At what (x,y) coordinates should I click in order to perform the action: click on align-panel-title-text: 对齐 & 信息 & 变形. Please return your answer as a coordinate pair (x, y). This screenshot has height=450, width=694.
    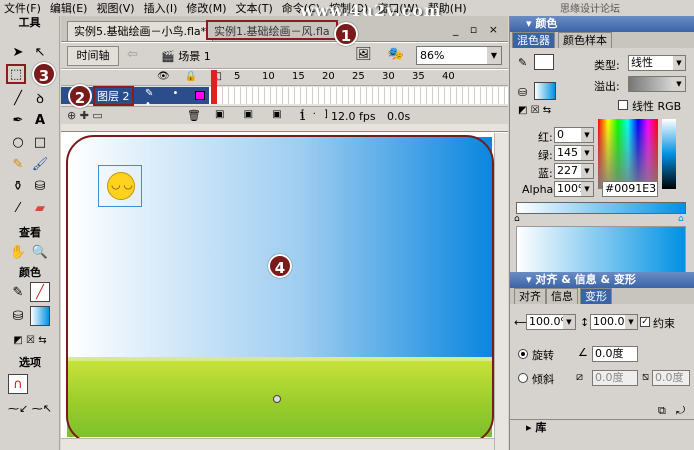
    Looking at the image, I should click on (585, 279).